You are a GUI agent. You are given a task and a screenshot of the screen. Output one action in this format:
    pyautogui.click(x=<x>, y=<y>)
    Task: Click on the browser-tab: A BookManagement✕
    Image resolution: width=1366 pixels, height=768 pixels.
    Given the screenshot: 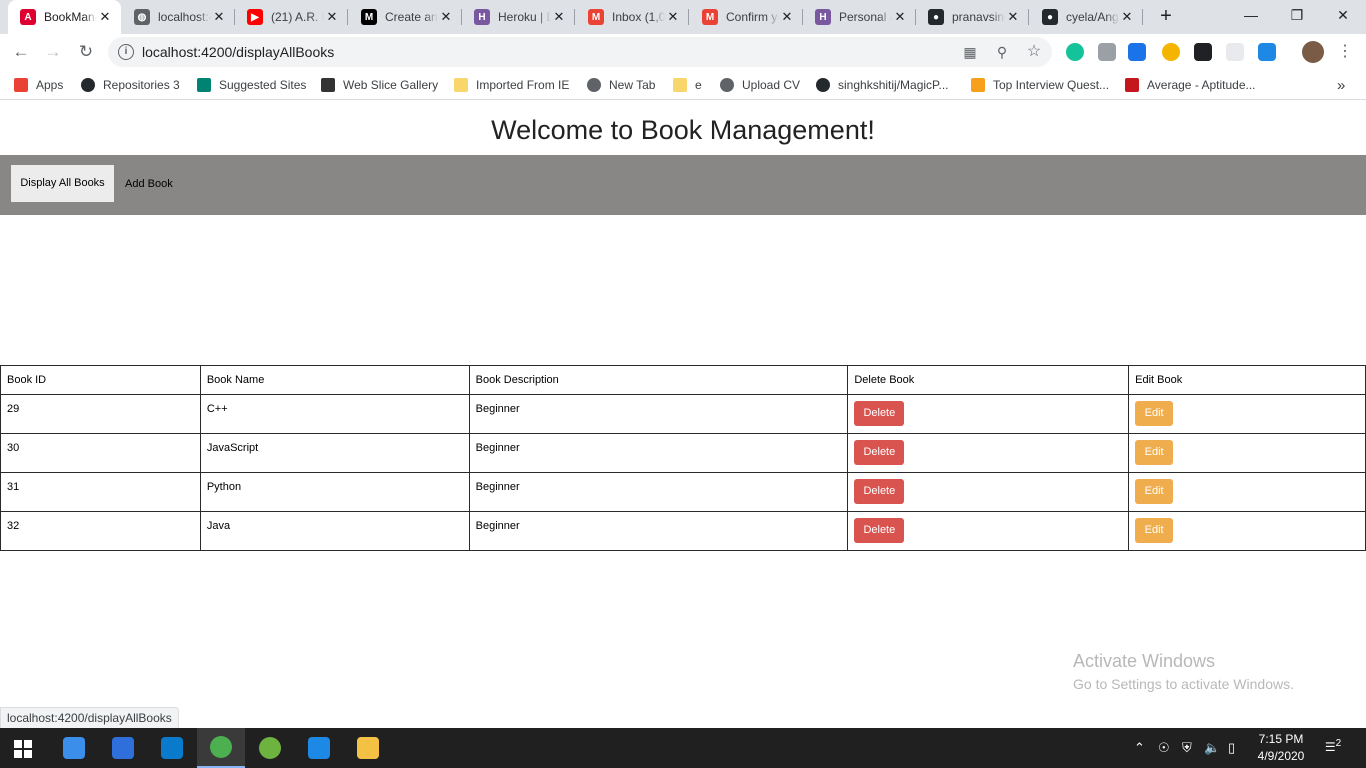 What is the action you would take?
    pyautogui.click(x=64, y=17)
    